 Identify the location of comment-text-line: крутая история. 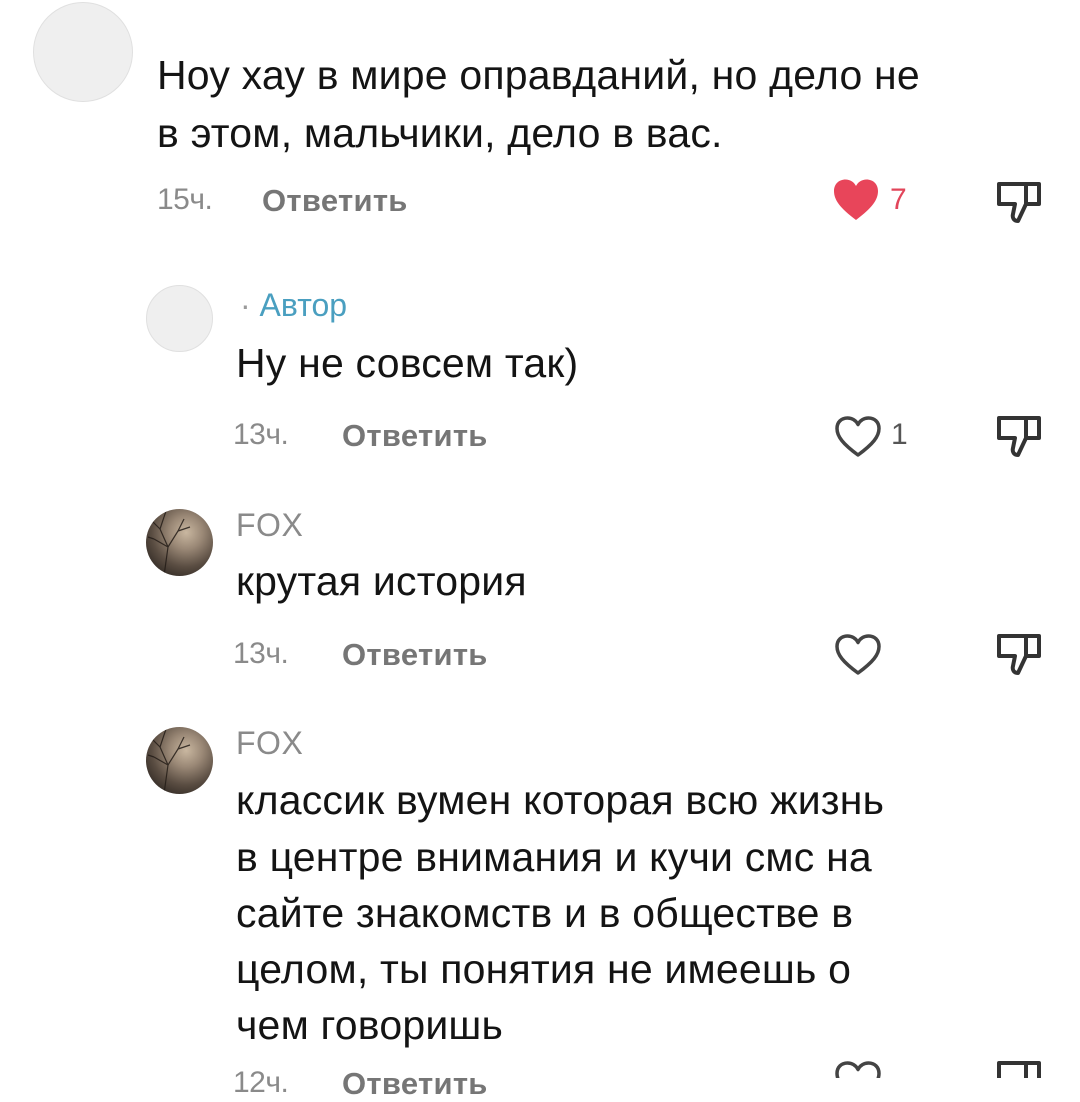
(381, 581).